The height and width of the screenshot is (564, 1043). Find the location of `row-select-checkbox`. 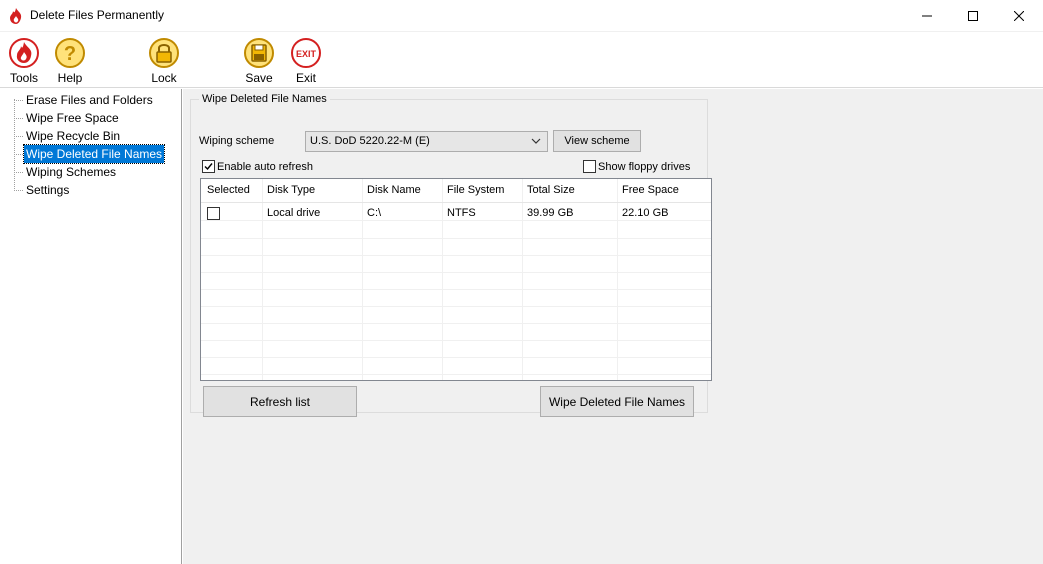

row-select-checkbox is located at coordinates (213, 213).